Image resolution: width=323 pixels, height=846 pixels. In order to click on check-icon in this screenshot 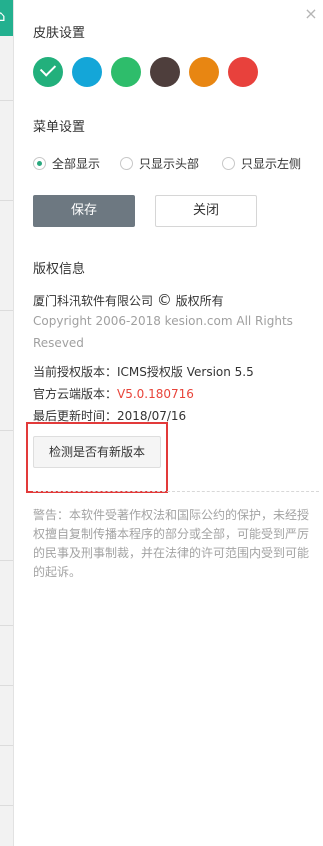, I will do `click(48, 68)`.